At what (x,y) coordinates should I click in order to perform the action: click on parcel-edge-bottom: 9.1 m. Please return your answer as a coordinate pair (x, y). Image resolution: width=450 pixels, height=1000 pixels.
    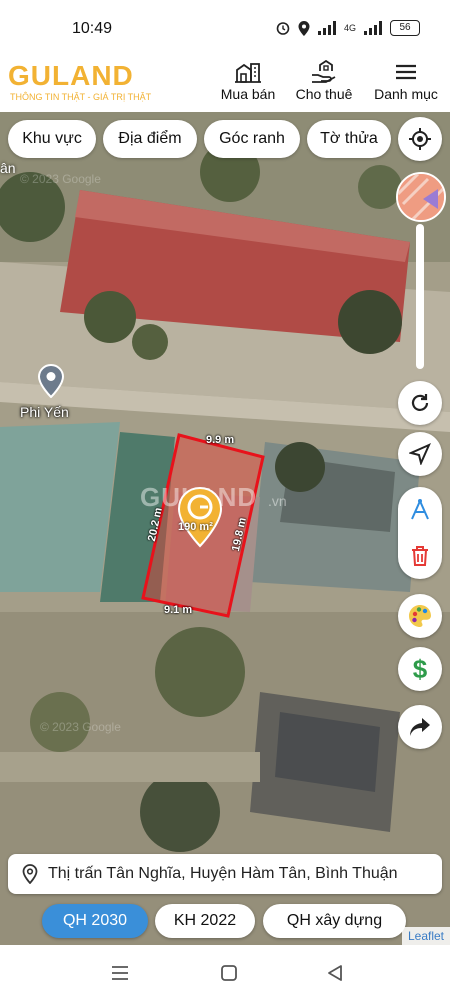
    Looking at the image, I should click on (178, 610).